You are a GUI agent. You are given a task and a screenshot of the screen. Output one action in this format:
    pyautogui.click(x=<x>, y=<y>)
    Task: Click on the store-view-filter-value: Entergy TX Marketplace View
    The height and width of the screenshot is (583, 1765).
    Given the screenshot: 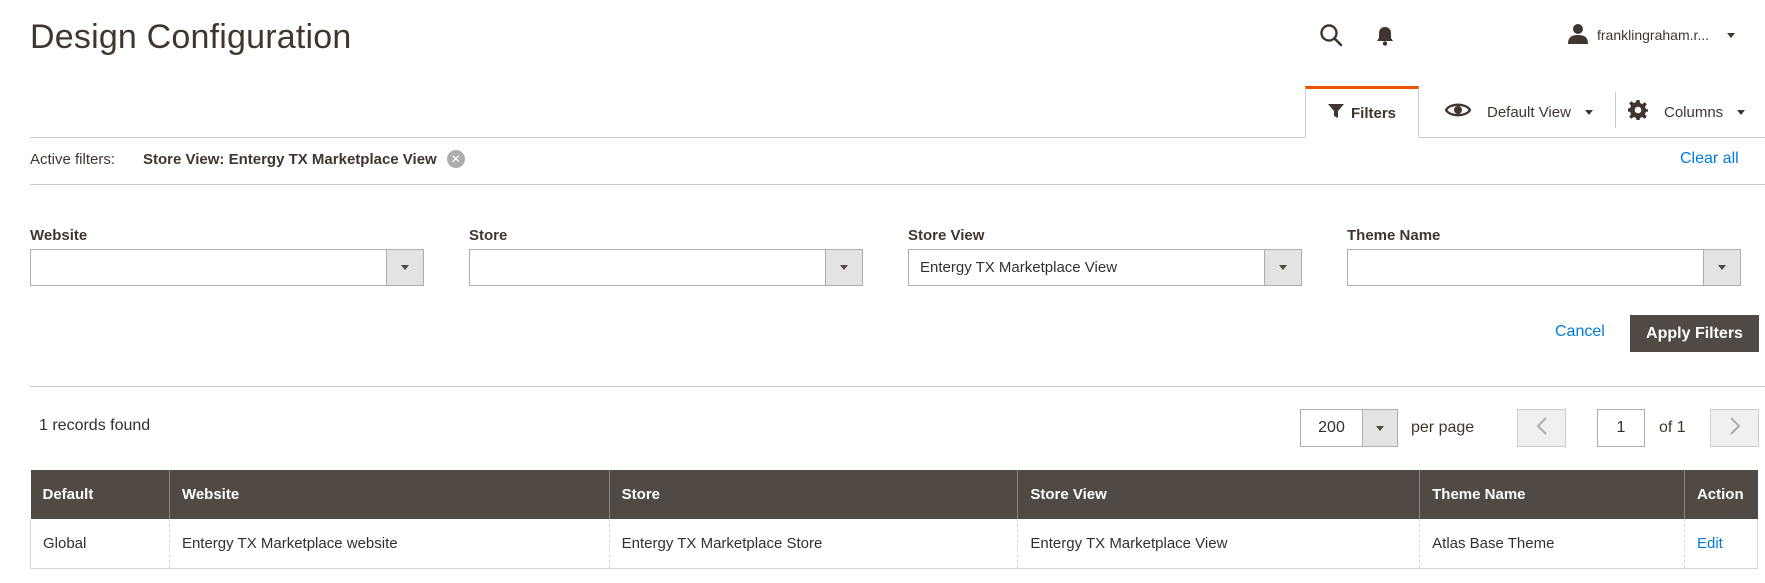 What is the action you would take?
    pyautogui.click(x=1019, y=267)
    